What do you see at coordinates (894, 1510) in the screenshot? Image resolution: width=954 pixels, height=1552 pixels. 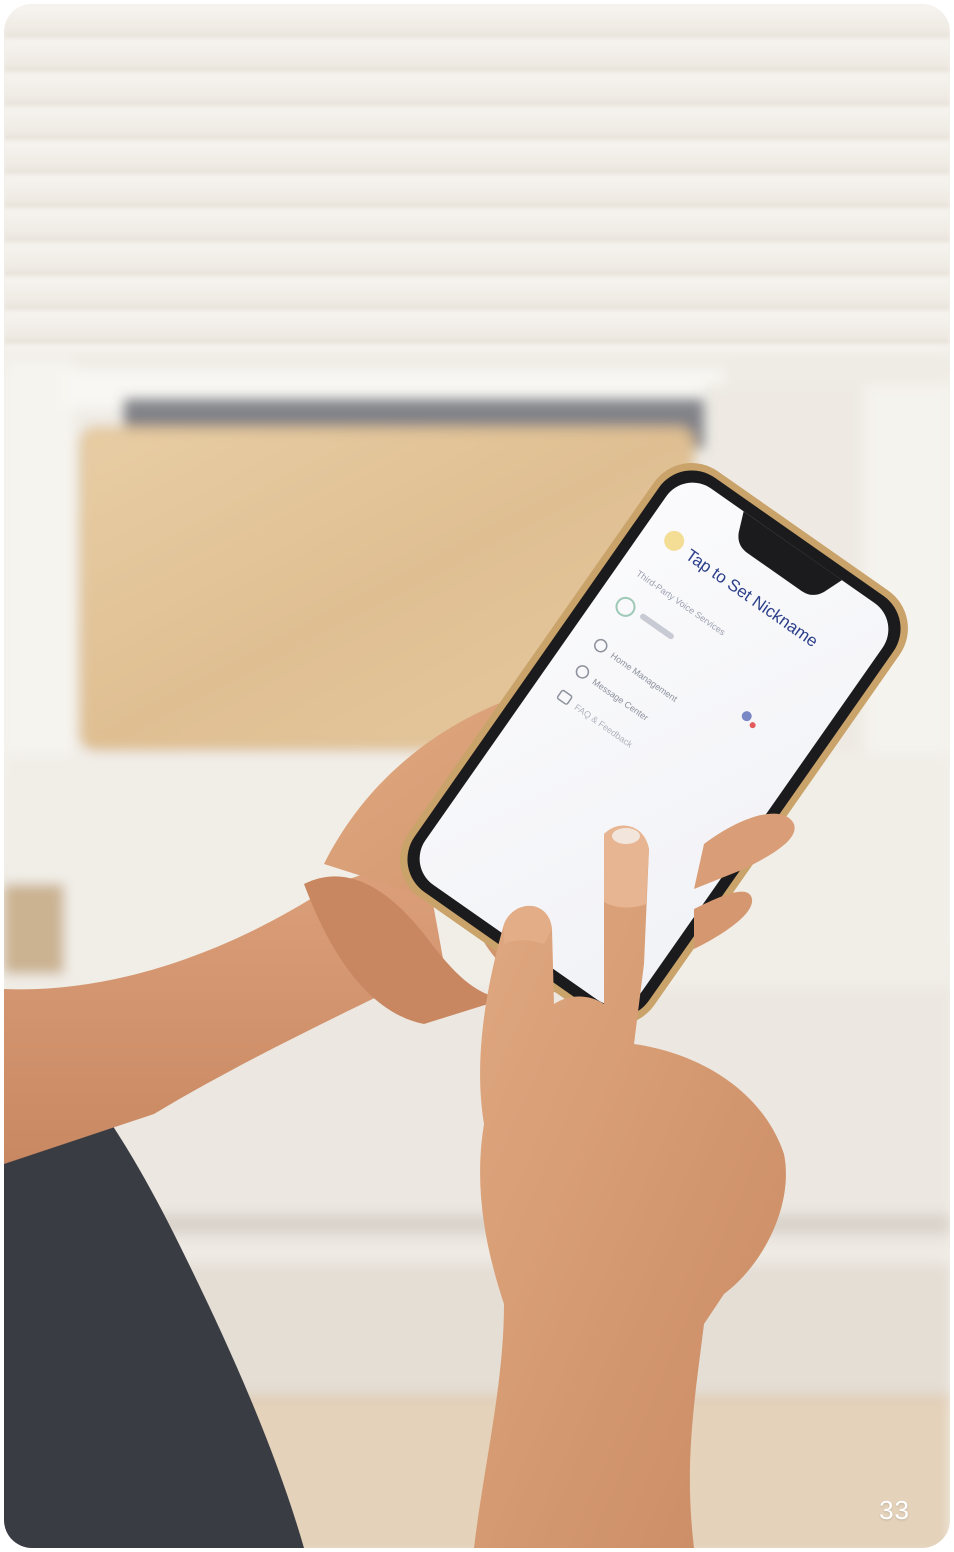 I see `page-number: 33` at bounding box center [894, 1510].